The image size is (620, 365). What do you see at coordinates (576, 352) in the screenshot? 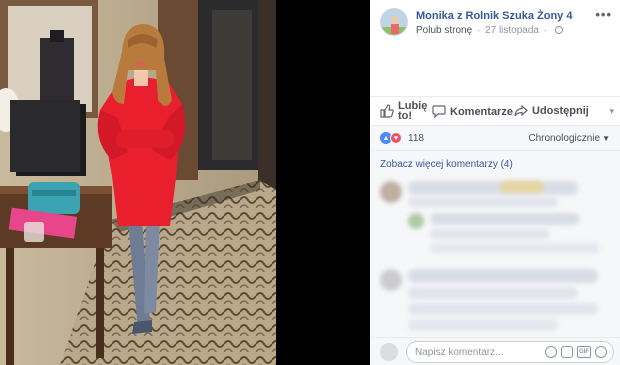
I see `composer-tools: GIF` at bounding box center [576, 352].